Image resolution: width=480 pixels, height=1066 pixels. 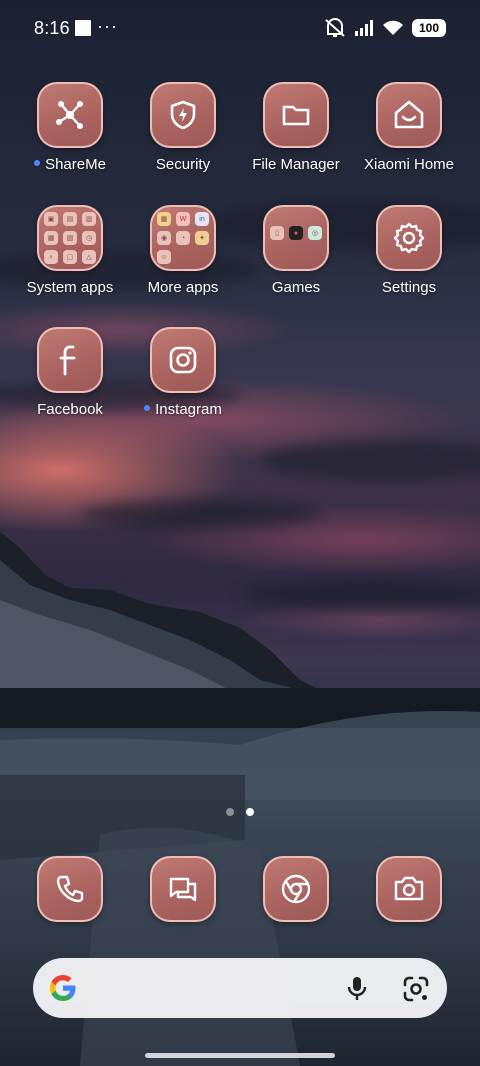 What do you see at coordinates (63, 988) in the screenshot?
I see `google-g-icon` at bounding box center [63, 988].